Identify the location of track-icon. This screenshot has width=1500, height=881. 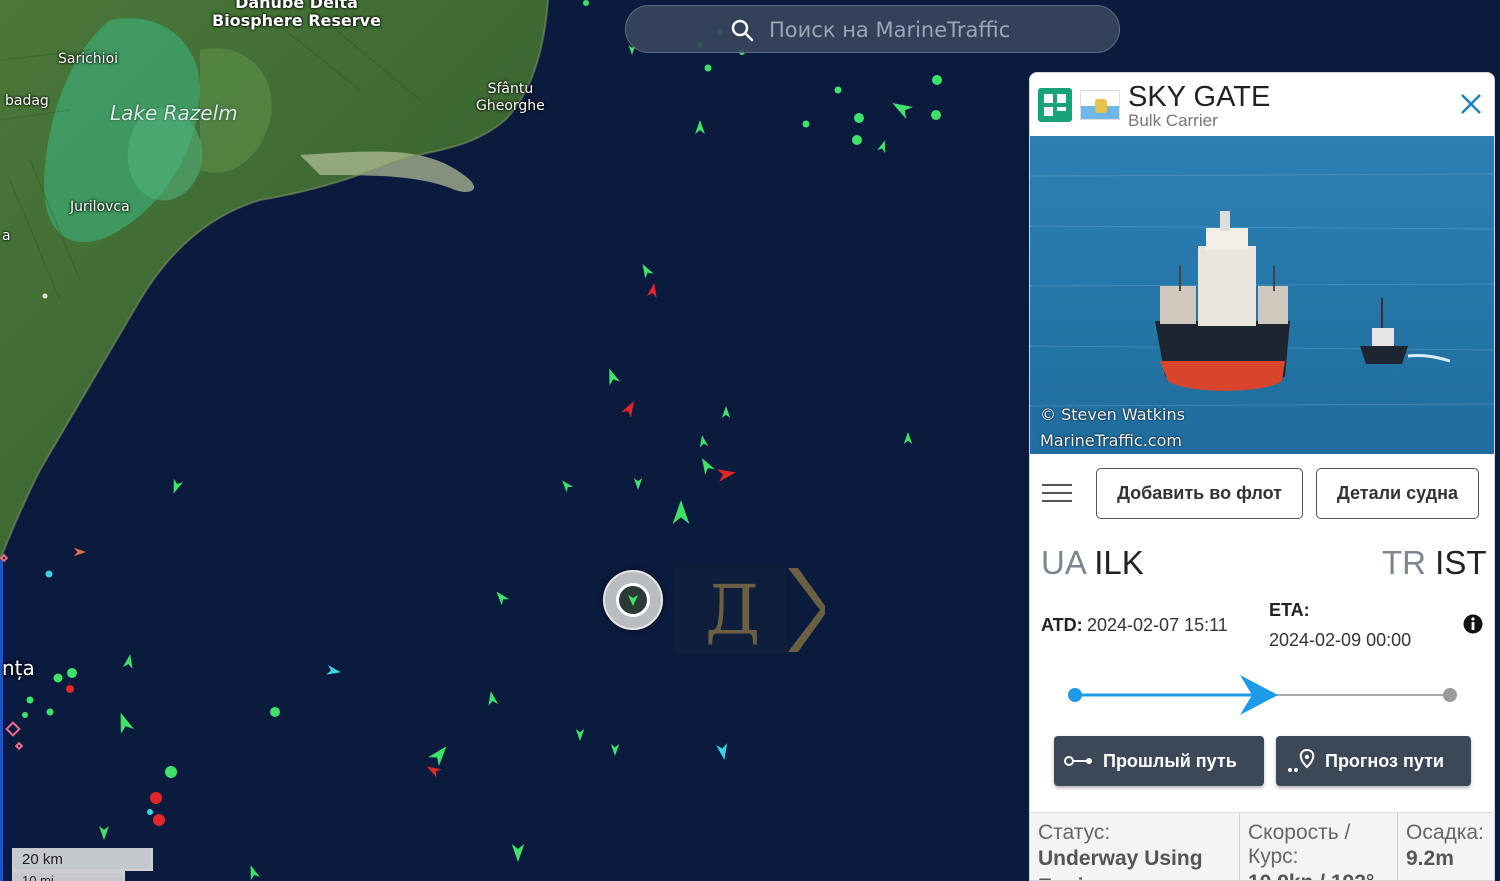
(1078, 761).